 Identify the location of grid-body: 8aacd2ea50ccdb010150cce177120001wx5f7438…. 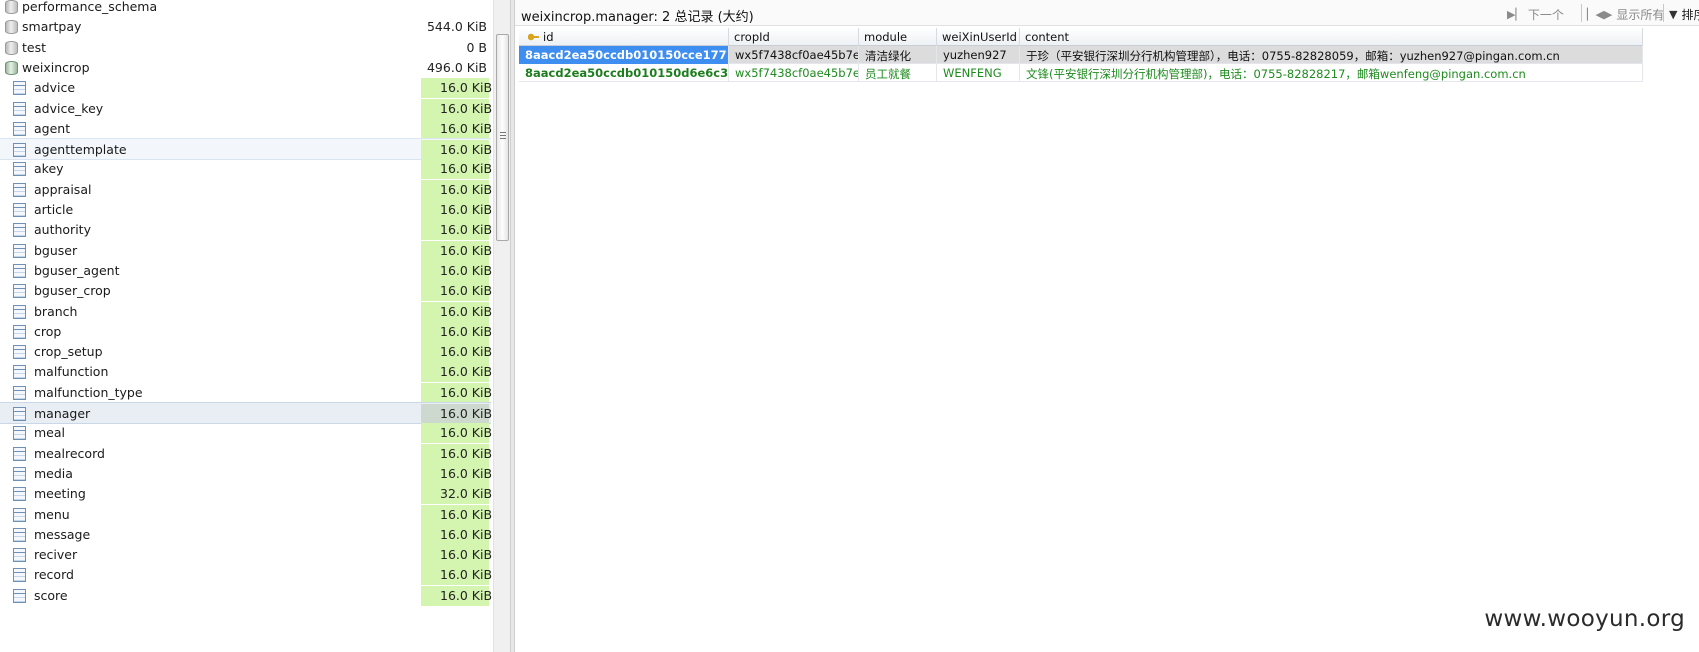
(1081, 64).